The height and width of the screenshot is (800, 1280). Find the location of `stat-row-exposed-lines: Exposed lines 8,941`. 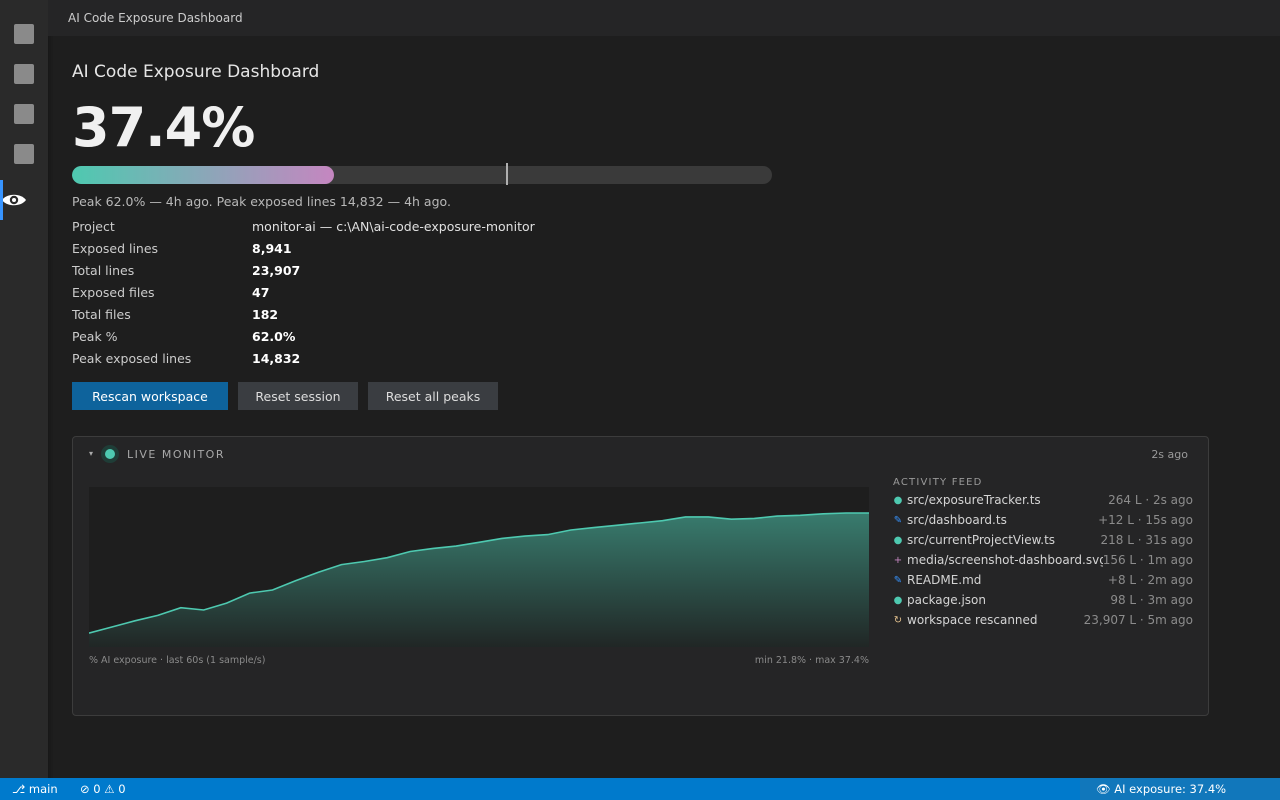

stat-row-exposed-lines: Exposed lines 8,941 is located at coordinates (303, 248).